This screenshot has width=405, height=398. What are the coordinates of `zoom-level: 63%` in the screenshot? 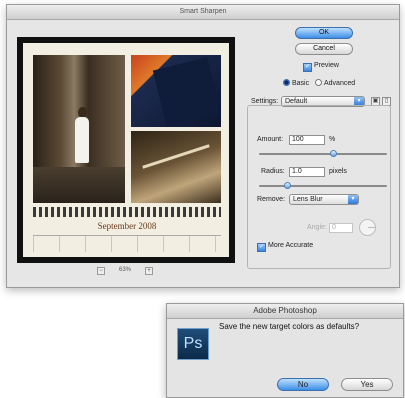 It's located at (125, 270).